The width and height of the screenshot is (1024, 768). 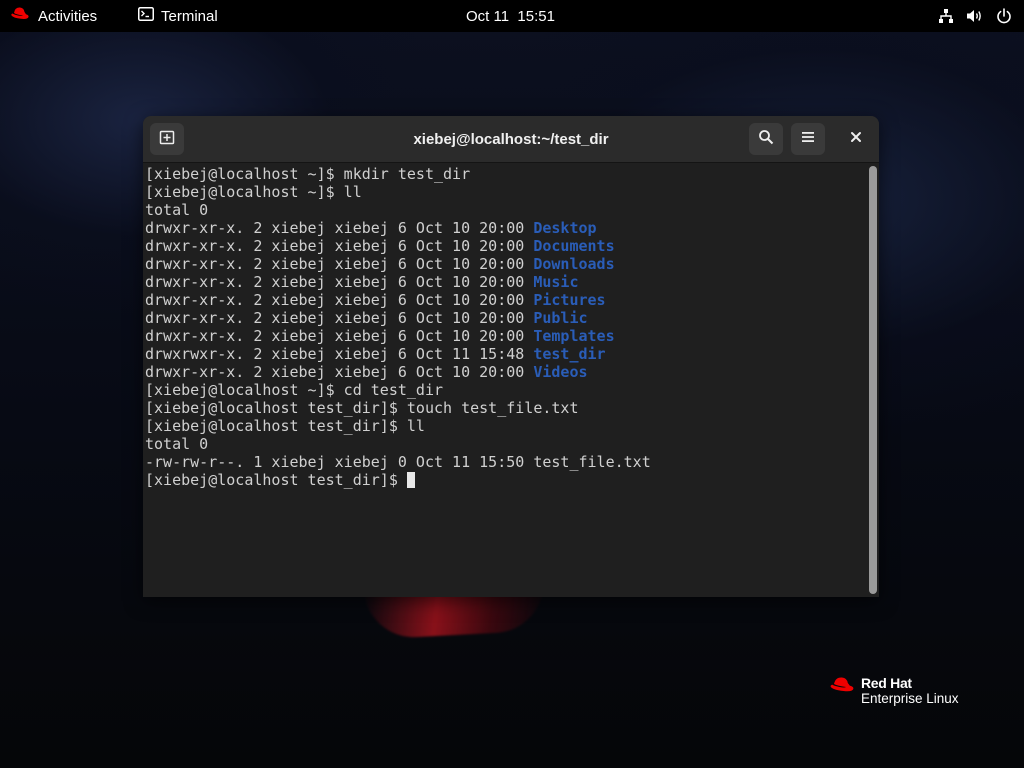 I want to click on directory-name: Desktop, so click(x=565, y=228).